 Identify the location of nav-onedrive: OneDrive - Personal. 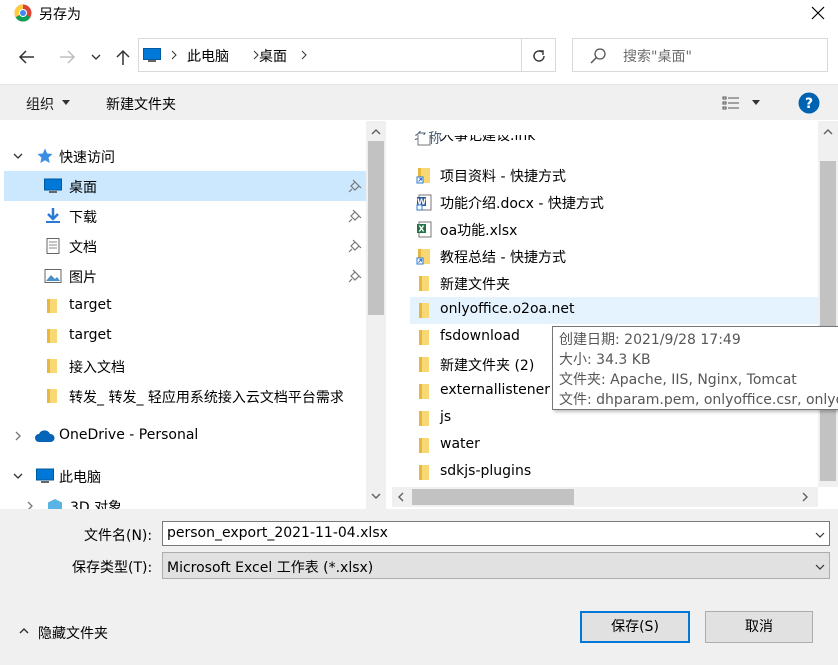
(185, 436).